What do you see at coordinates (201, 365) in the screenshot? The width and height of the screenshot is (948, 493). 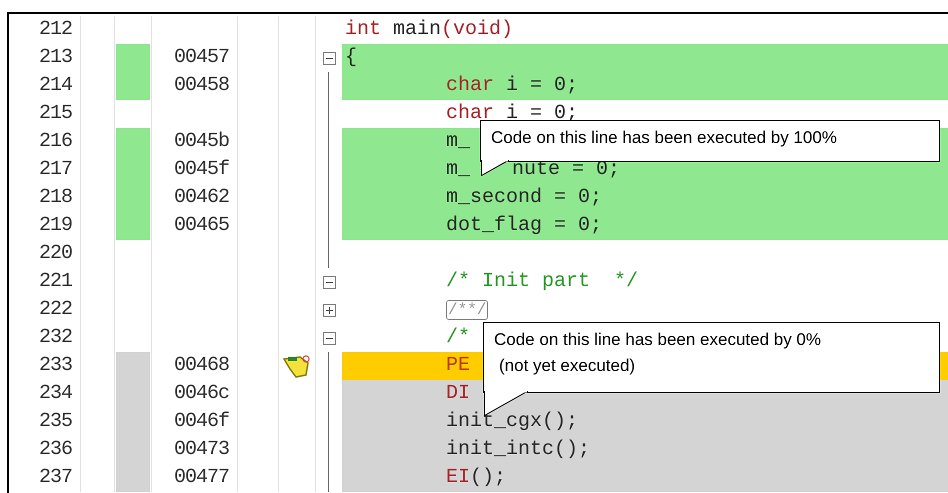 I see `address-text: 00468` at bounding box center [201, 365].